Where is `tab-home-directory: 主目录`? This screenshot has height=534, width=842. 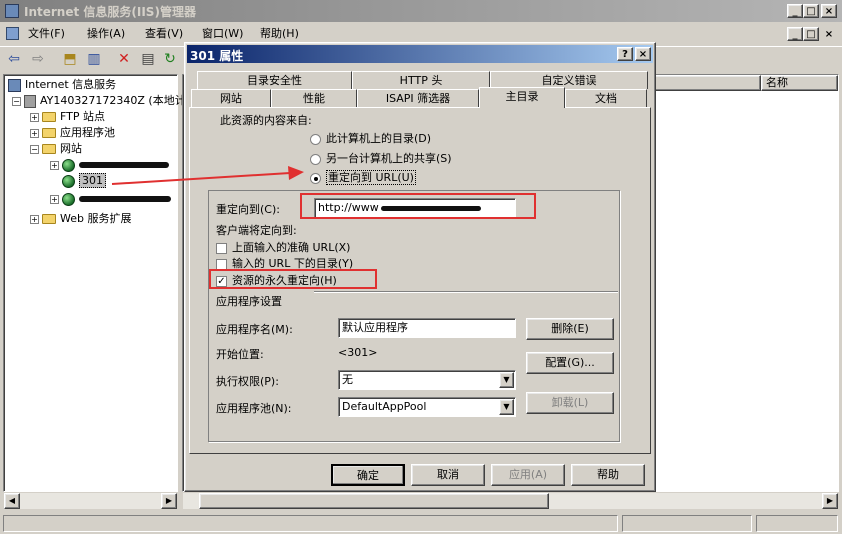 tab-home-directory: 主目录 is located at coordinates (522, 97).